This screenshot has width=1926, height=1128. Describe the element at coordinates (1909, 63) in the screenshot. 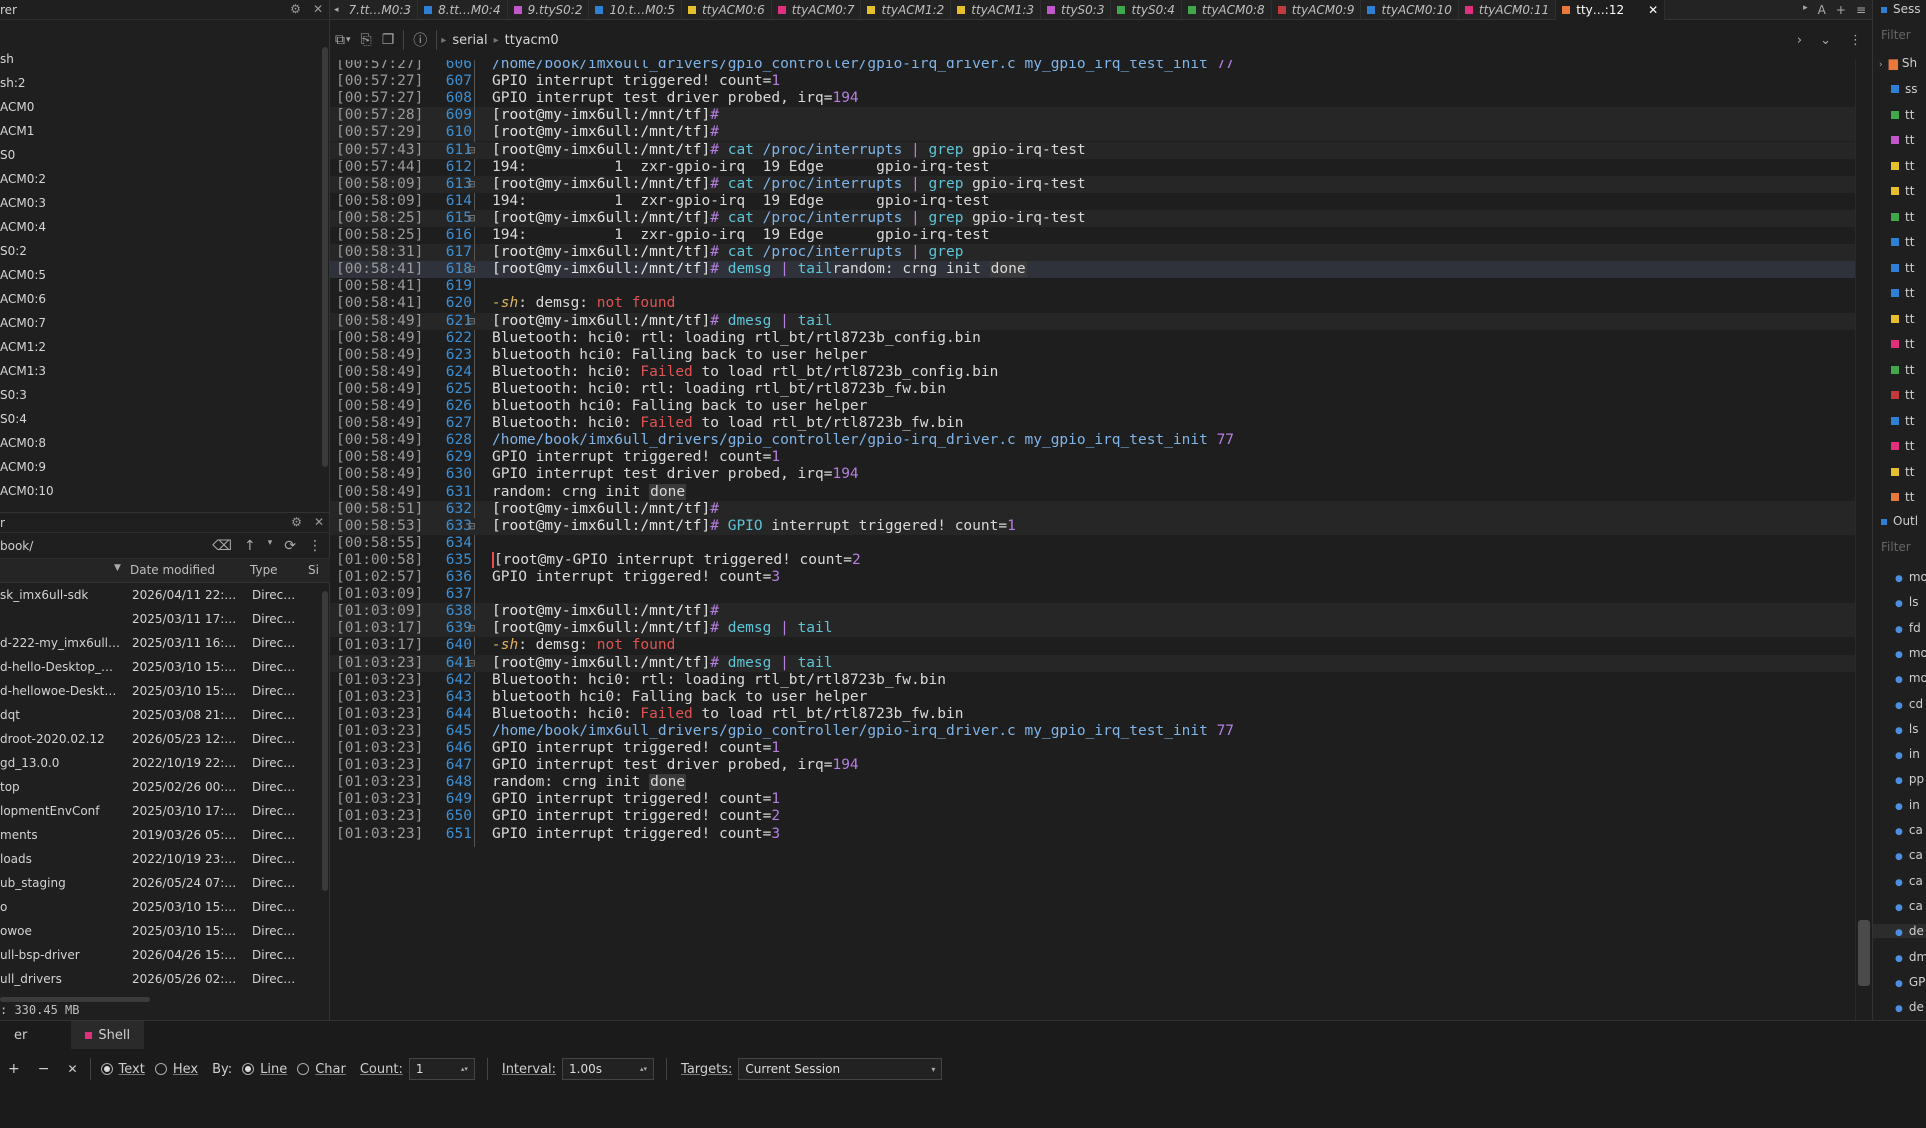

I see `tree-root-label: Sh` at that location.